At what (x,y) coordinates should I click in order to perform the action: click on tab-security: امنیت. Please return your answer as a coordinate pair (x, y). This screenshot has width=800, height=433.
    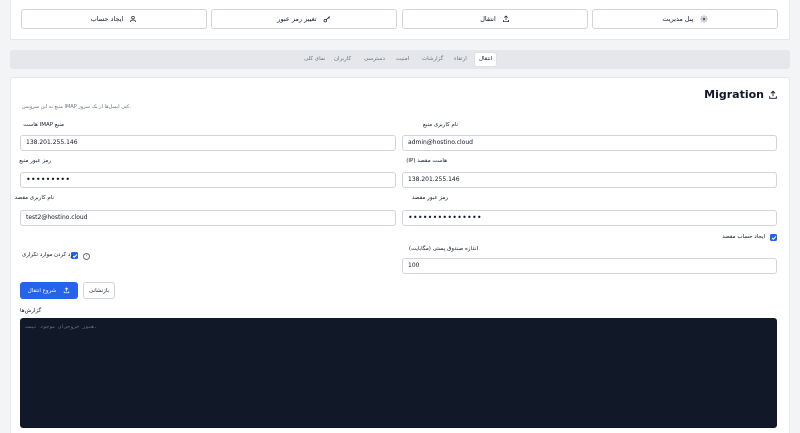
    Looking at the image, I should click on (402, 59).